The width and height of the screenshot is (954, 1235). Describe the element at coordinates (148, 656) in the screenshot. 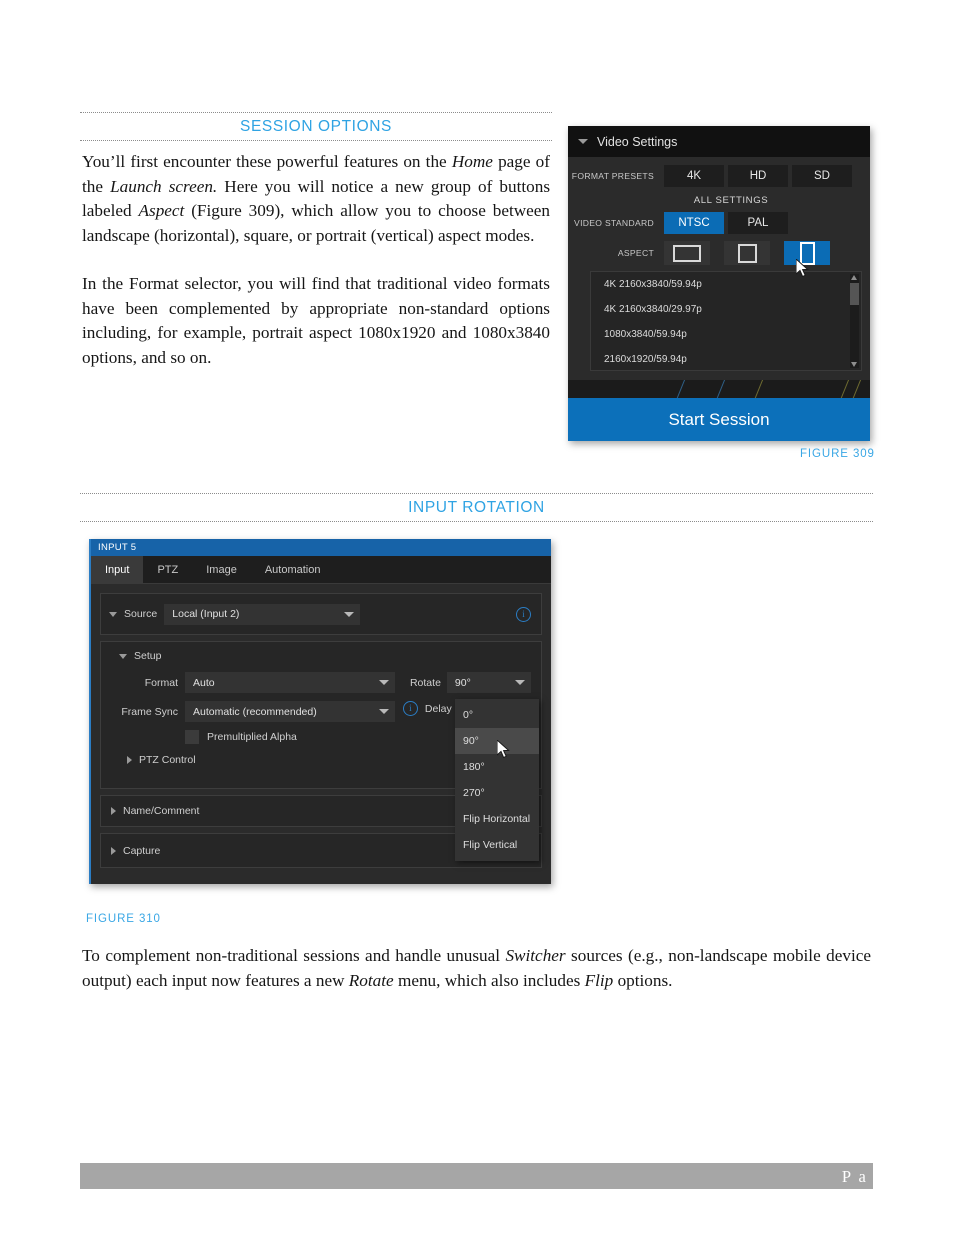

I see `setup-label: Setup` at that location.